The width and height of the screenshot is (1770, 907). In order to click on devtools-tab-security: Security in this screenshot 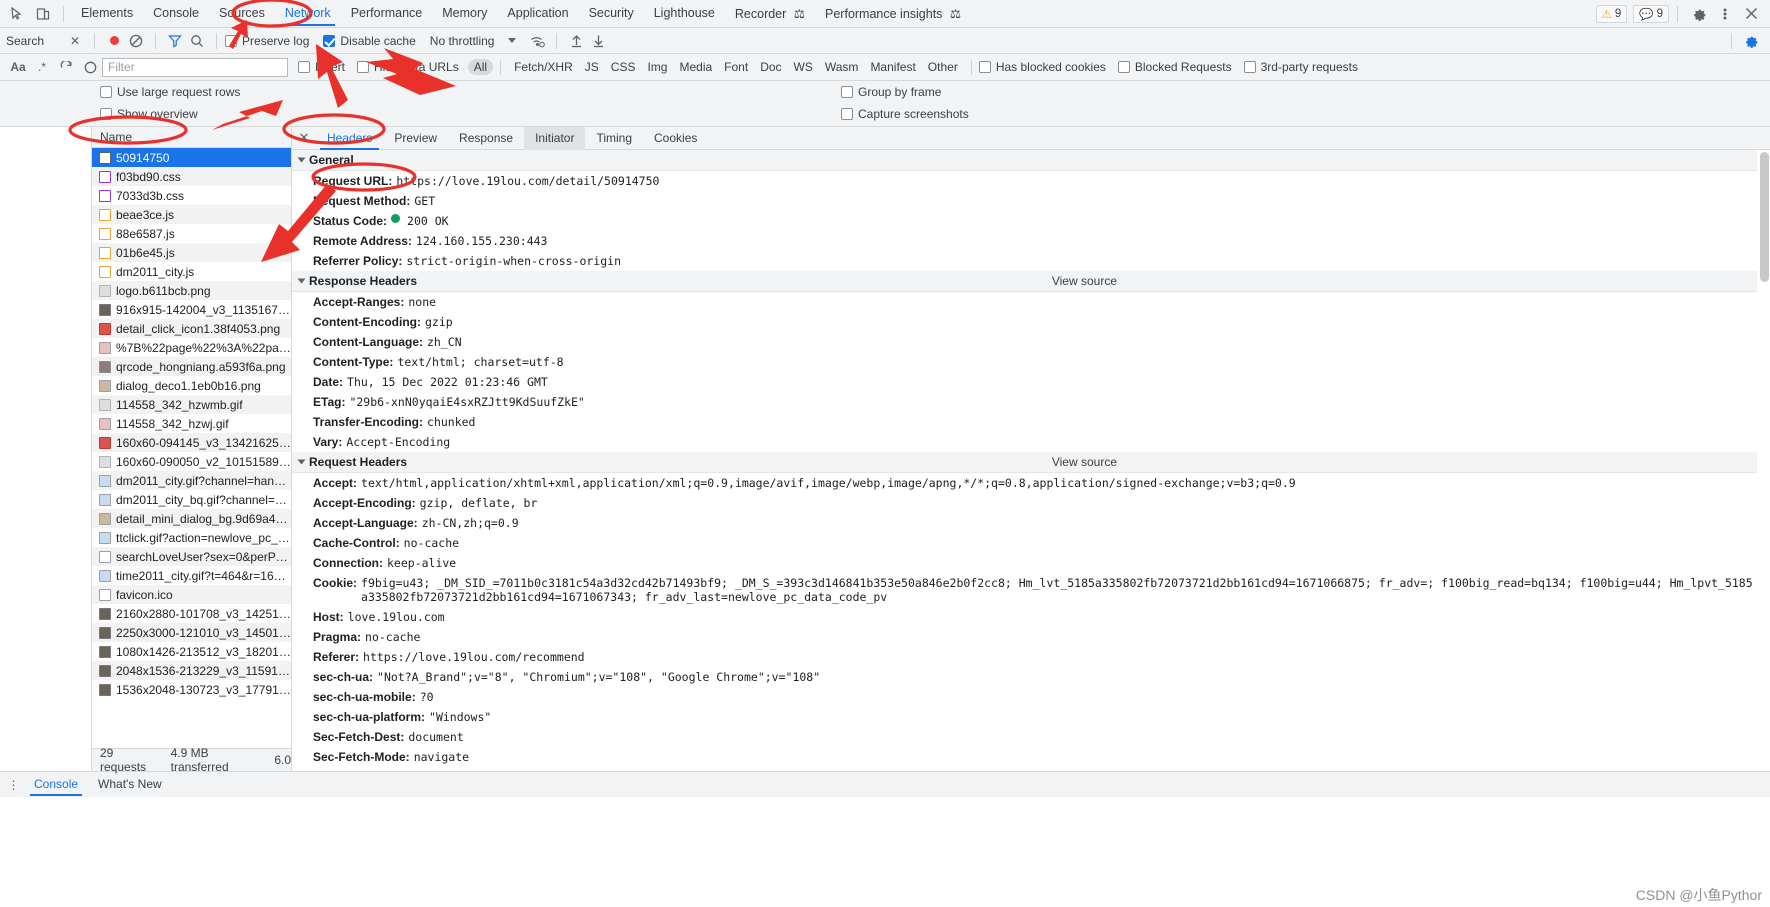, I will do `click(611, 13)`.